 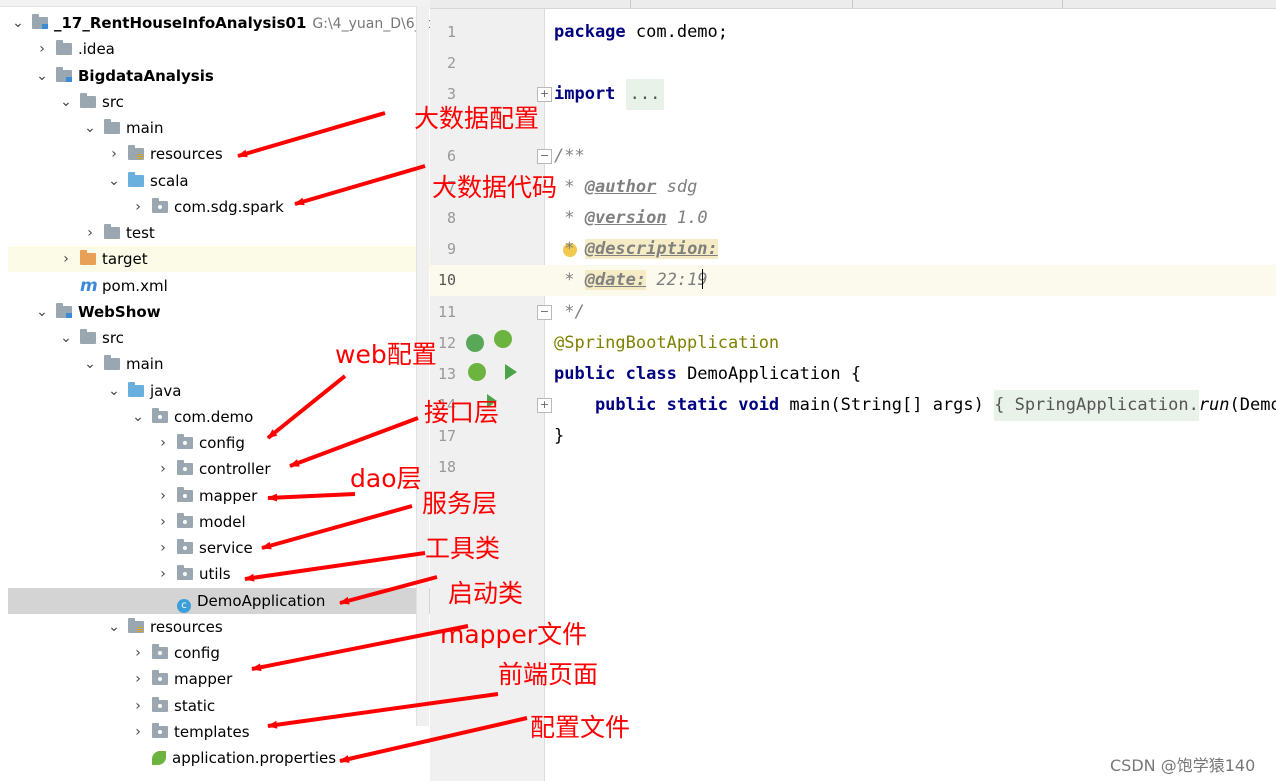 I want to click on tree-item-com-sdg-spark: › com.sdg.spark, so click(x=207, y=207).